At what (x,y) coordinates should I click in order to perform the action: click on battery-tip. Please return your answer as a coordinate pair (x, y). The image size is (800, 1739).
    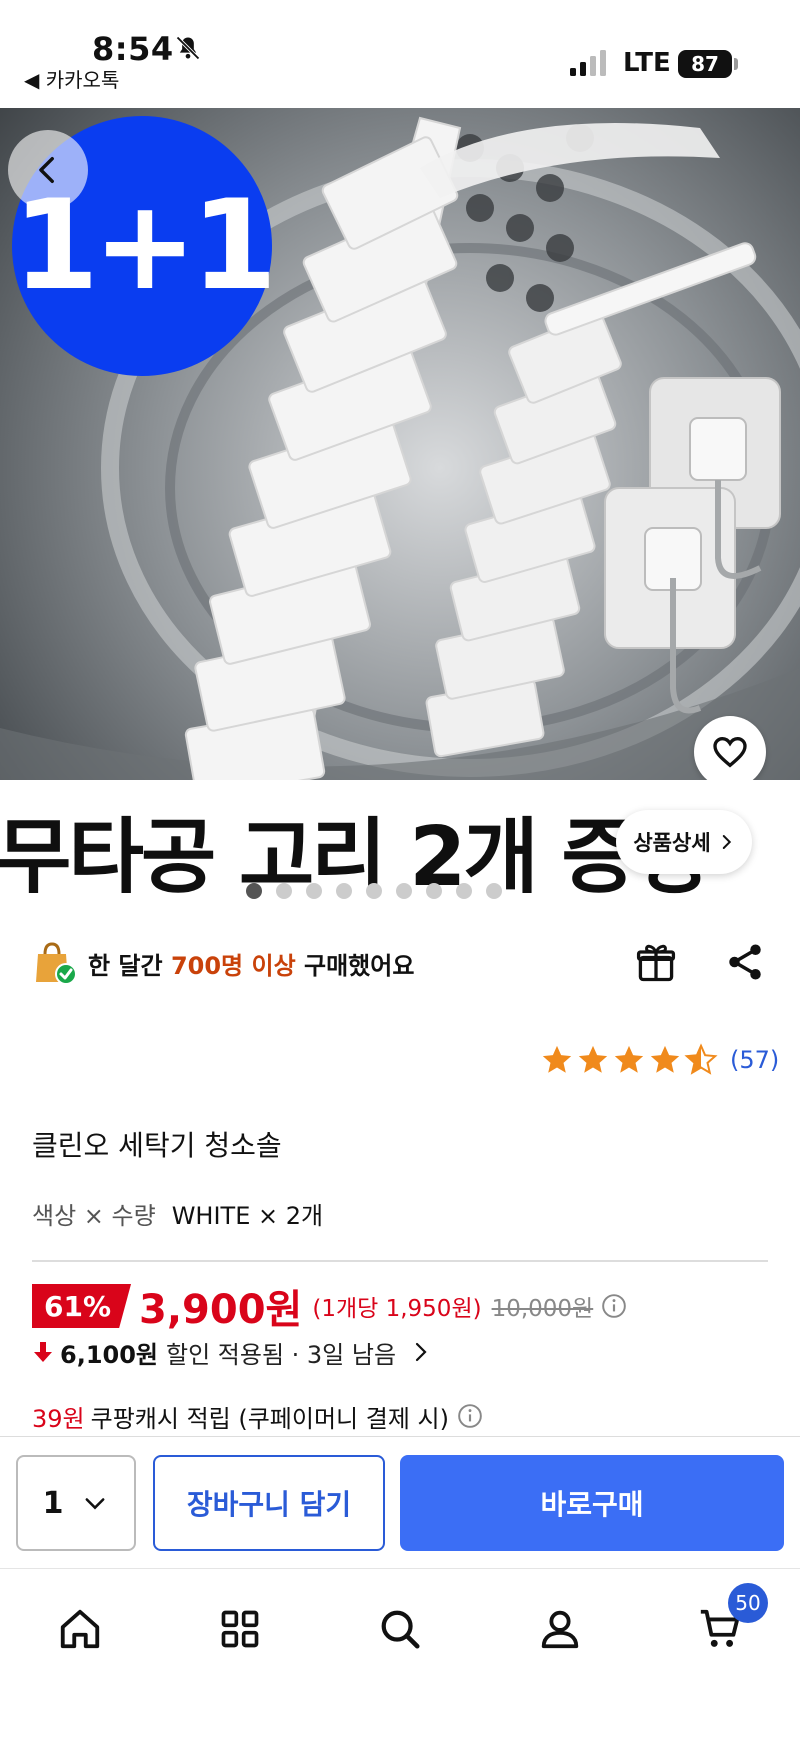
    Looking at the image, I should click on (736, 64).